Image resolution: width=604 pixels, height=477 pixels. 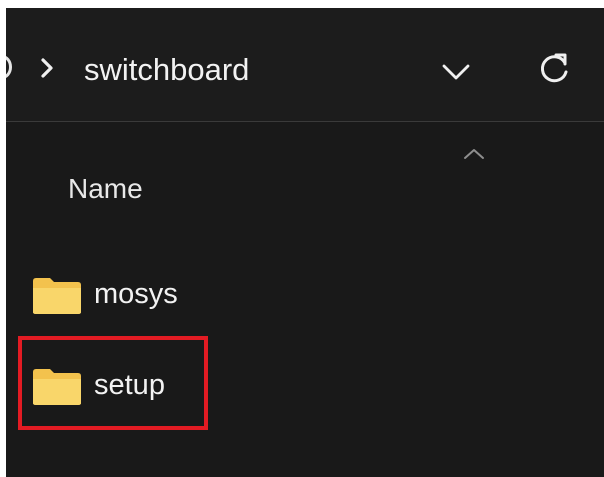 I want to click on list-item-label: mosys, so click(x=136, y=294).